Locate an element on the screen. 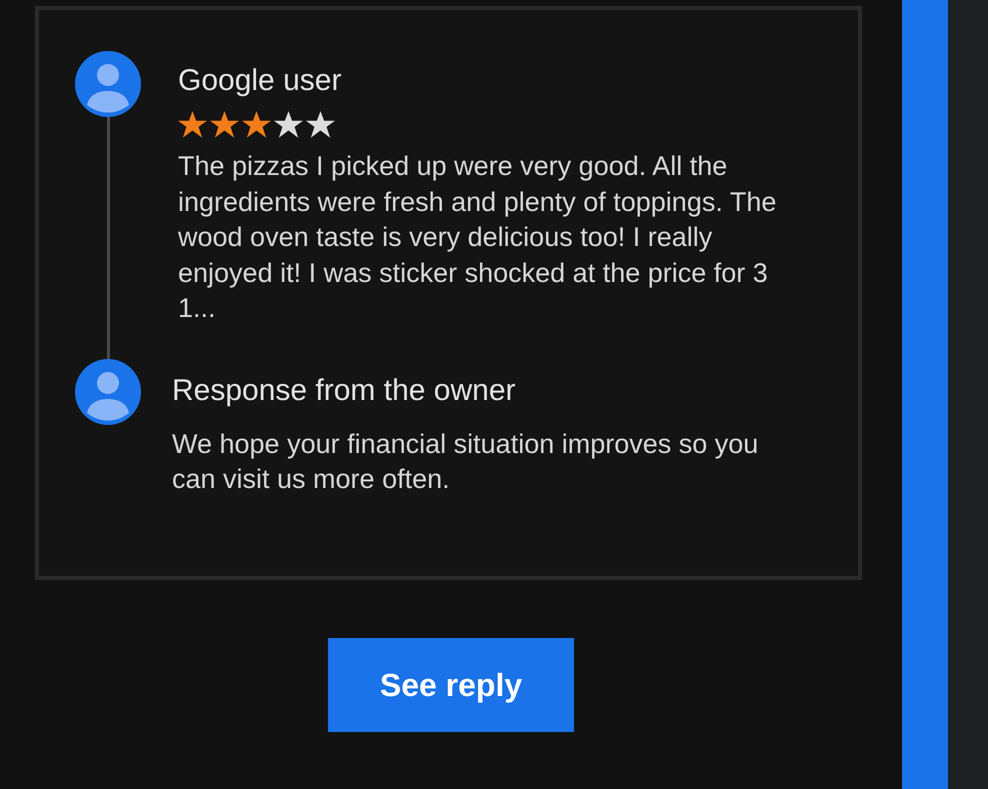 This screenshot has width=988, height=789. response-title: Response from the owner is located at coordinates (344, 390).